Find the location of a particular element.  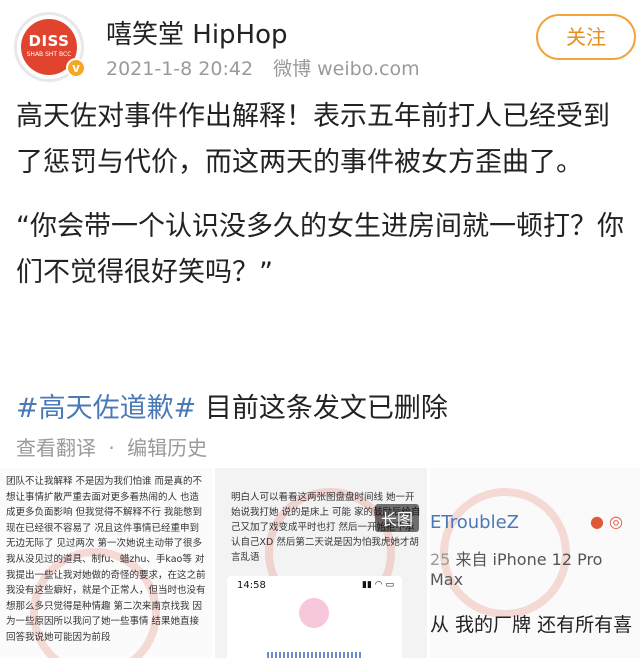

post-date: 2021-1-8 20:42 is located at coordinates (180, 69).